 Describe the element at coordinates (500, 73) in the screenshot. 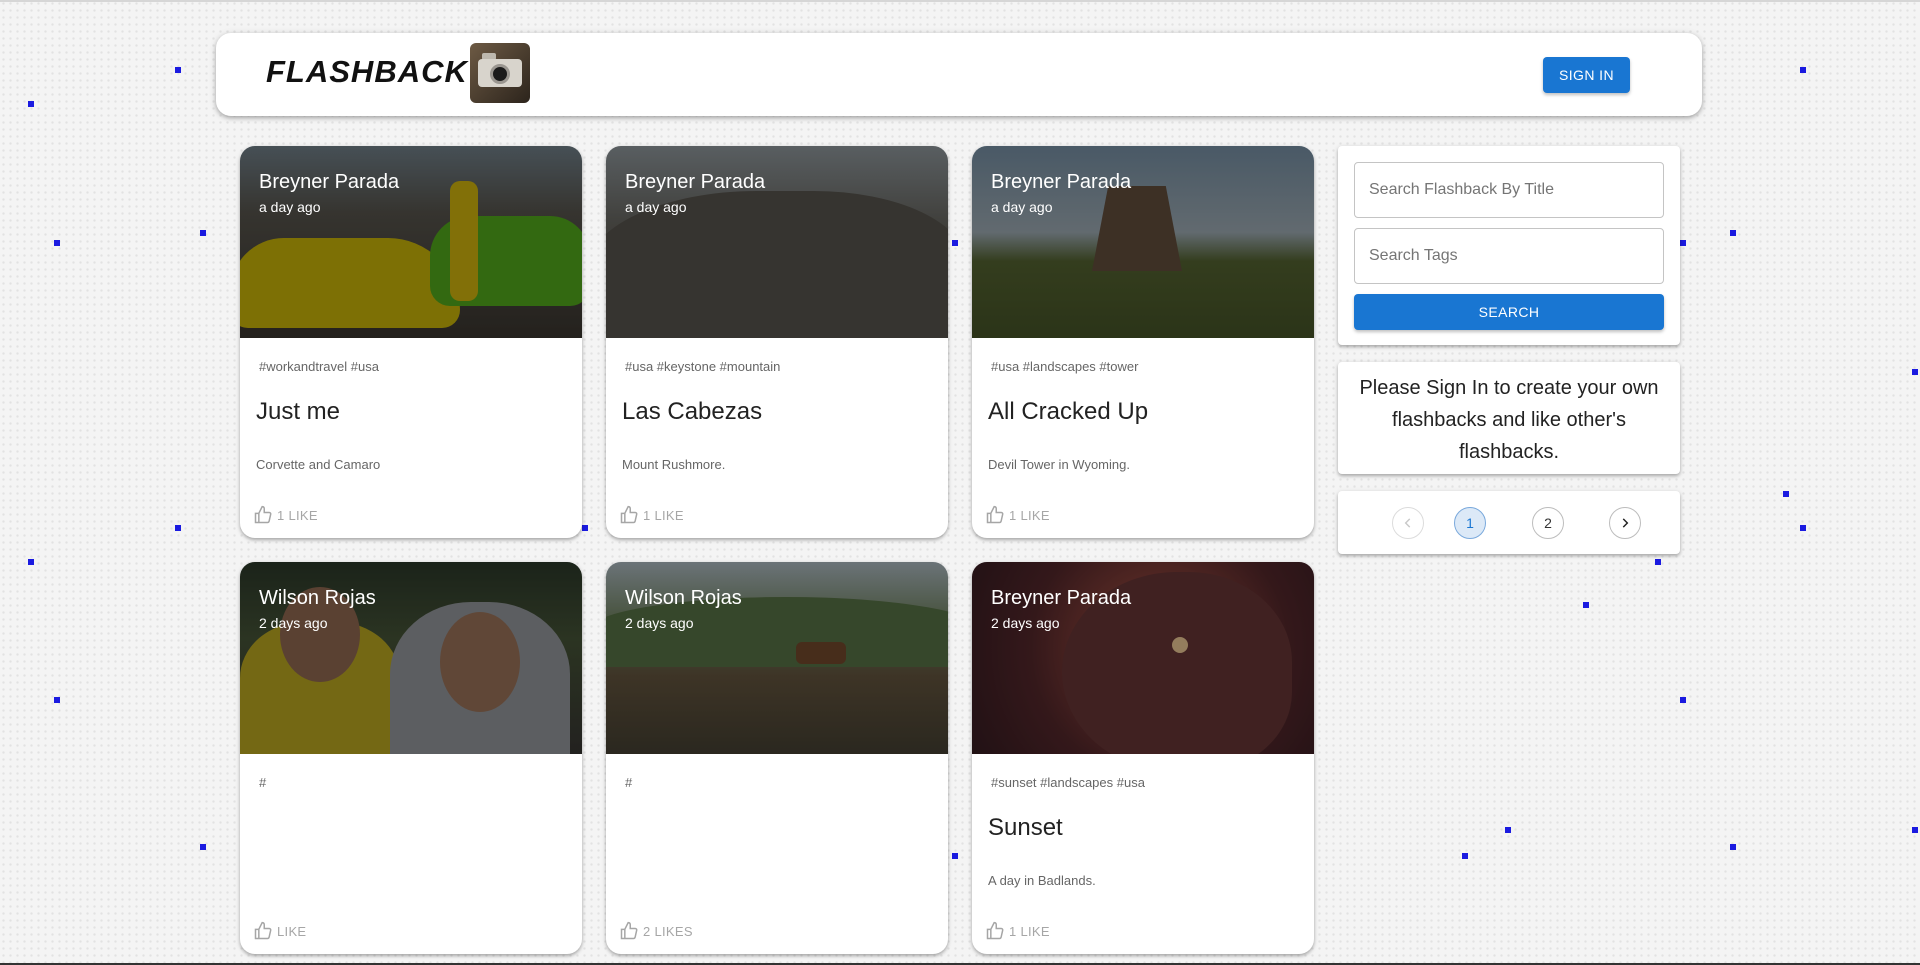

I see `camera-logo-icon` at that location.